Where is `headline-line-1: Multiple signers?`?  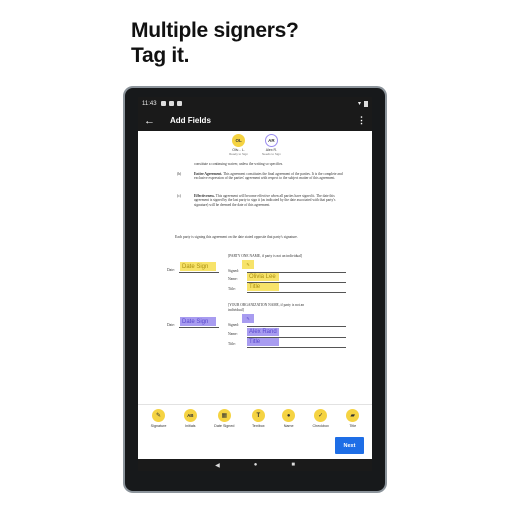
headline-line-1: Multiple signers? is located at coordinates (215, 30).